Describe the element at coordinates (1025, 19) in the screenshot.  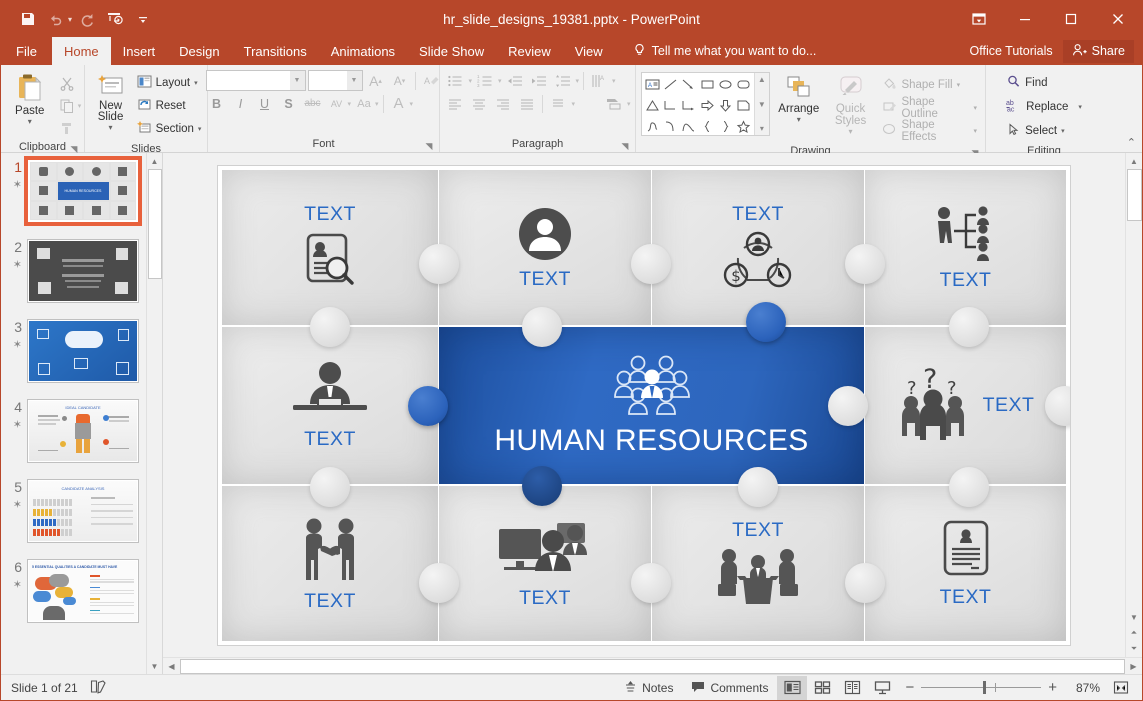
I see `minimize-icon` at that location.